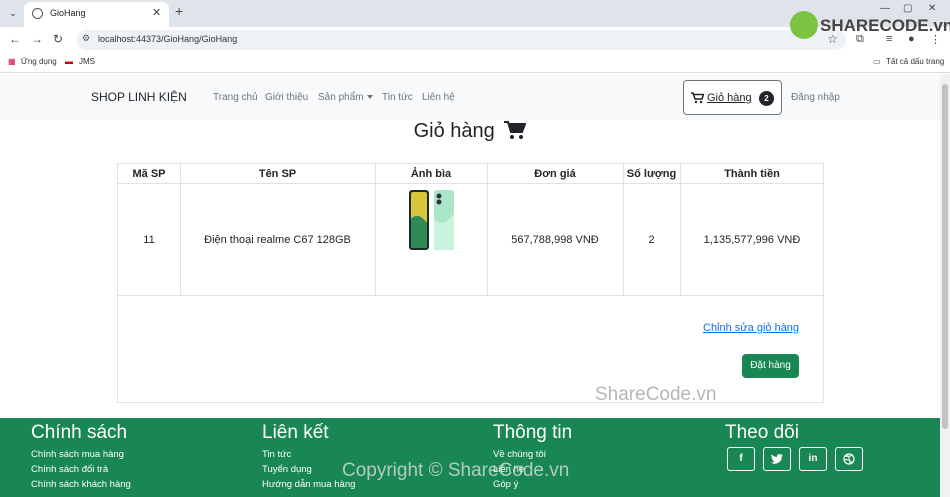 The width and height of the screenshot is (950, 497). Describe the element at coordinates (276, 454) in the screenshot. I see `footer-link: Tin tức` at that location.